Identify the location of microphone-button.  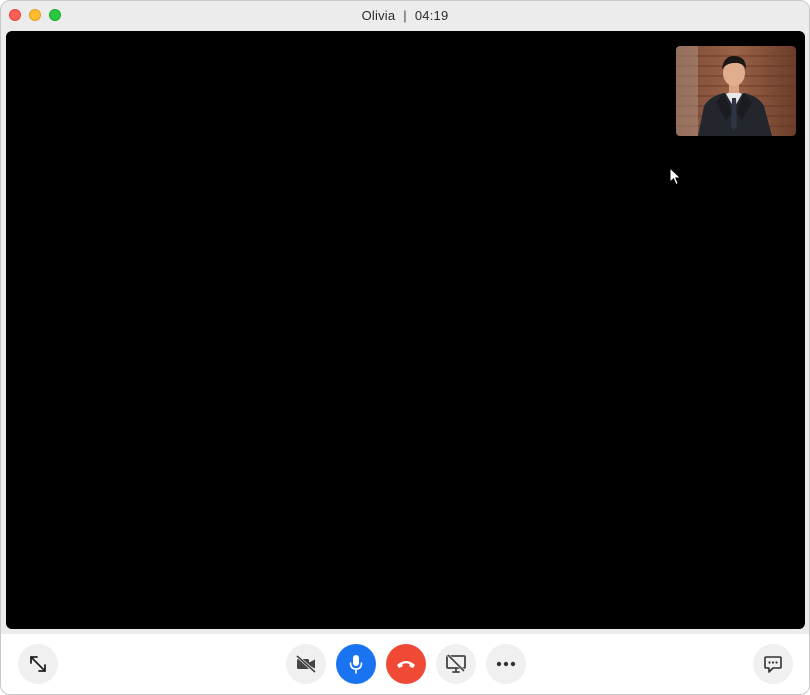
(356, 664).